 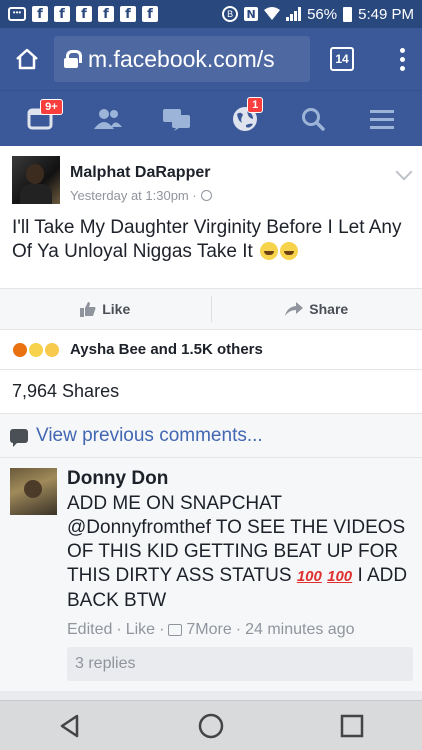 I want to click on share-button: Share, so click(x=317, y=309).